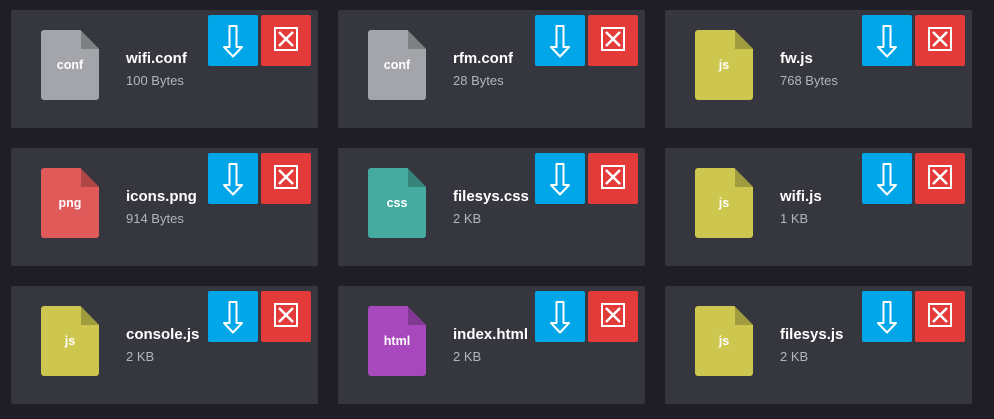 The image size is (994, 419). What do you see at coordinates (163, 334) in the screenshot?
I see `file-name: console.js` at bounding box center [163, 334].